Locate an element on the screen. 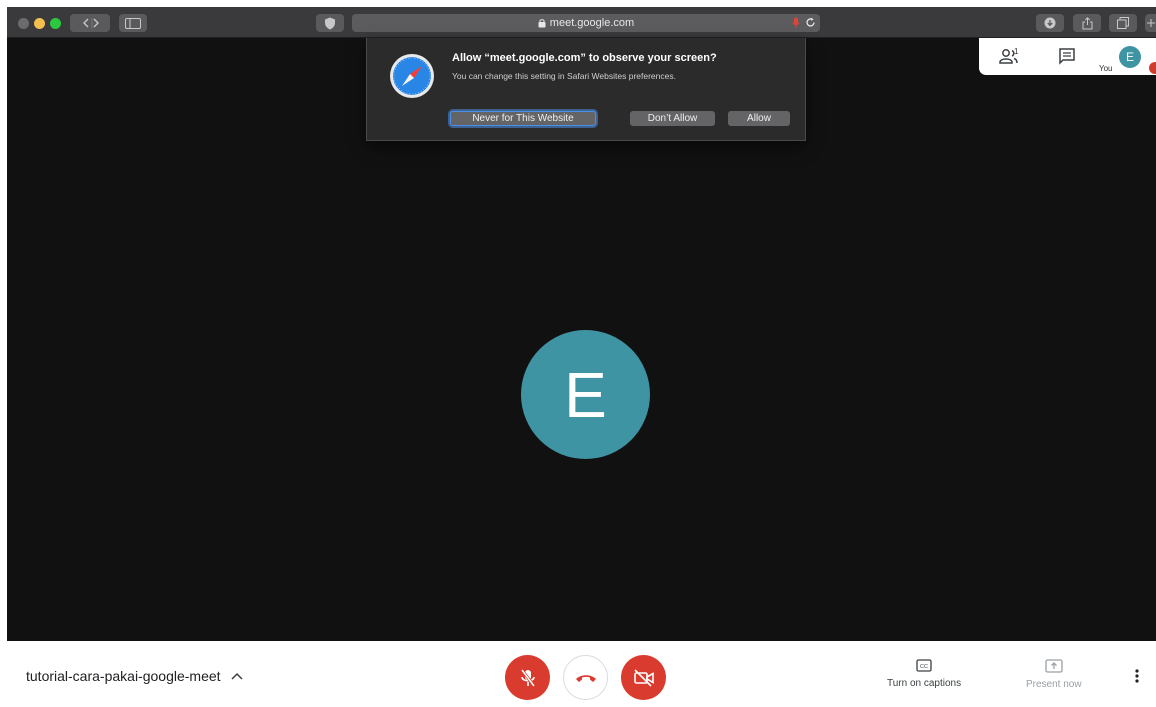  download-icon is located at coordinates (1050, 23).